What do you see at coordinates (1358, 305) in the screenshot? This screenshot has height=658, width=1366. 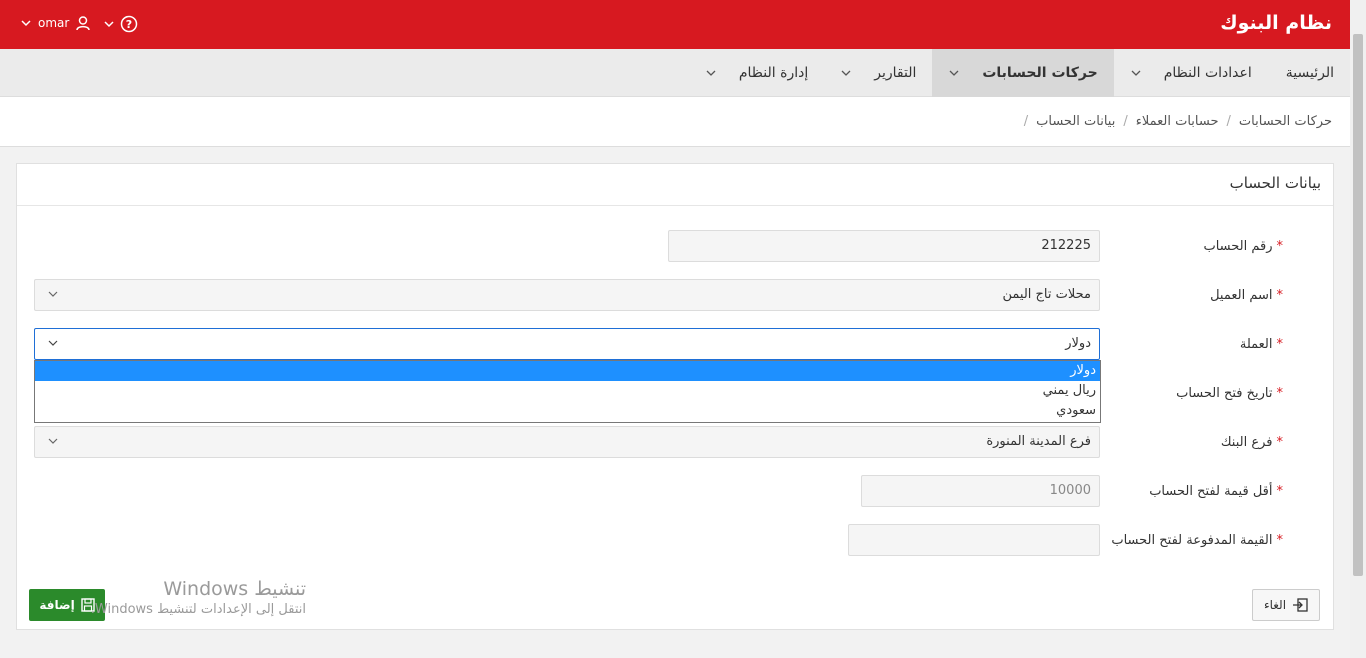 I see `scrollbar-thumb` at bounding box center [1358, 305].